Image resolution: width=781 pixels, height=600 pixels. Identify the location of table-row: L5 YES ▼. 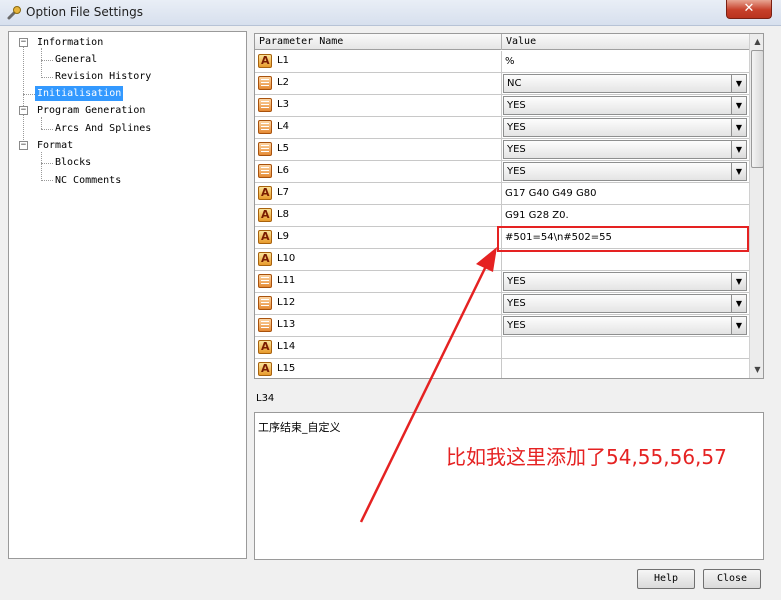
(502, 150).